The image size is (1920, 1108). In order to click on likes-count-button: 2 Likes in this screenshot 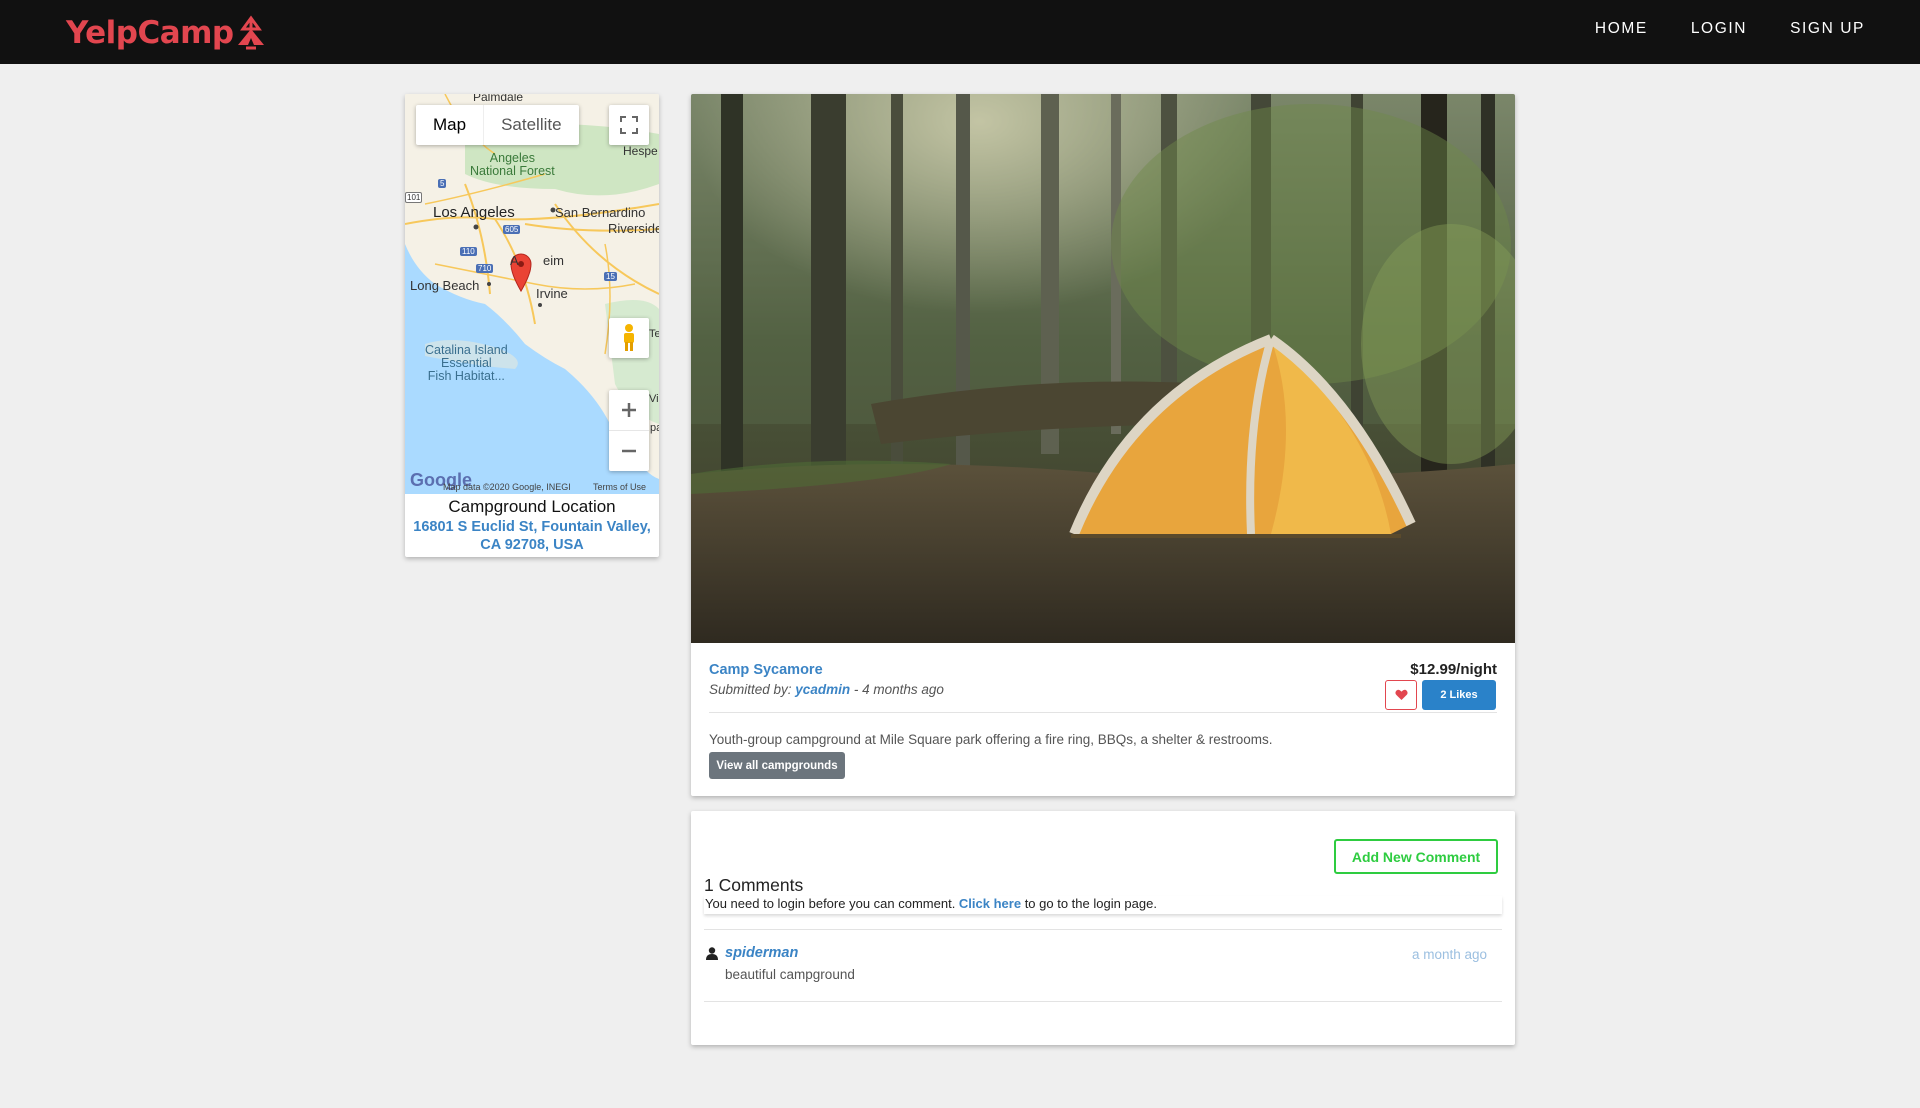, I will do `click(1459, 695)`.